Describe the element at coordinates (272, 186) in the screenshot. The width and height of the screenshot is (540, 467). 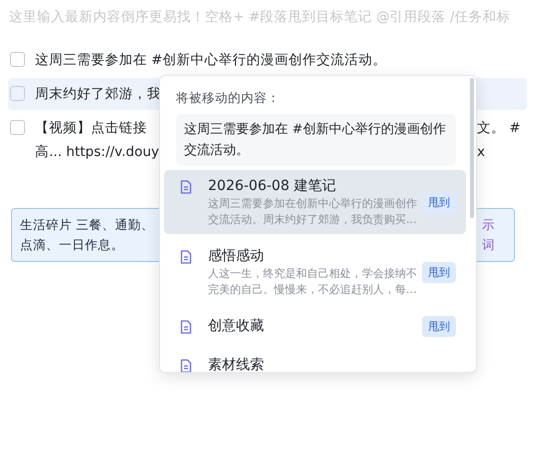
I see `note-title: 2026-06-08 建笔记` at that location.